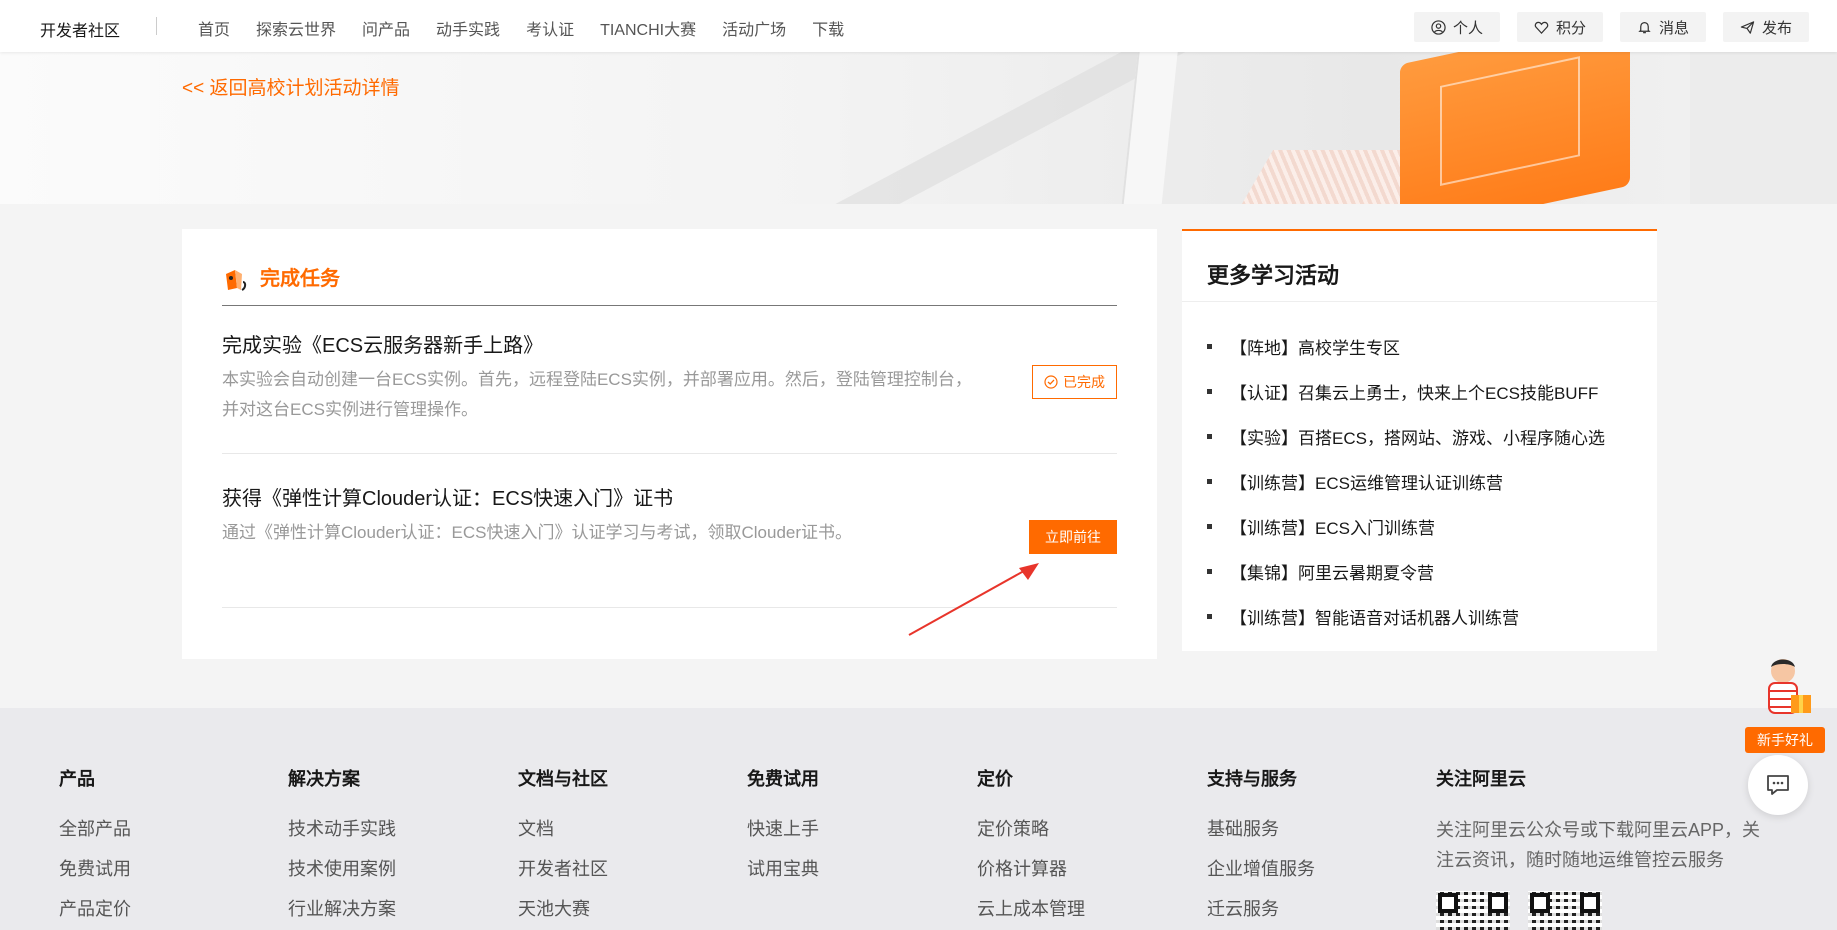  I want to click on footer-column-docs: 文档与社区 文档 开发者社区 天池大赛, so click(563, 847).